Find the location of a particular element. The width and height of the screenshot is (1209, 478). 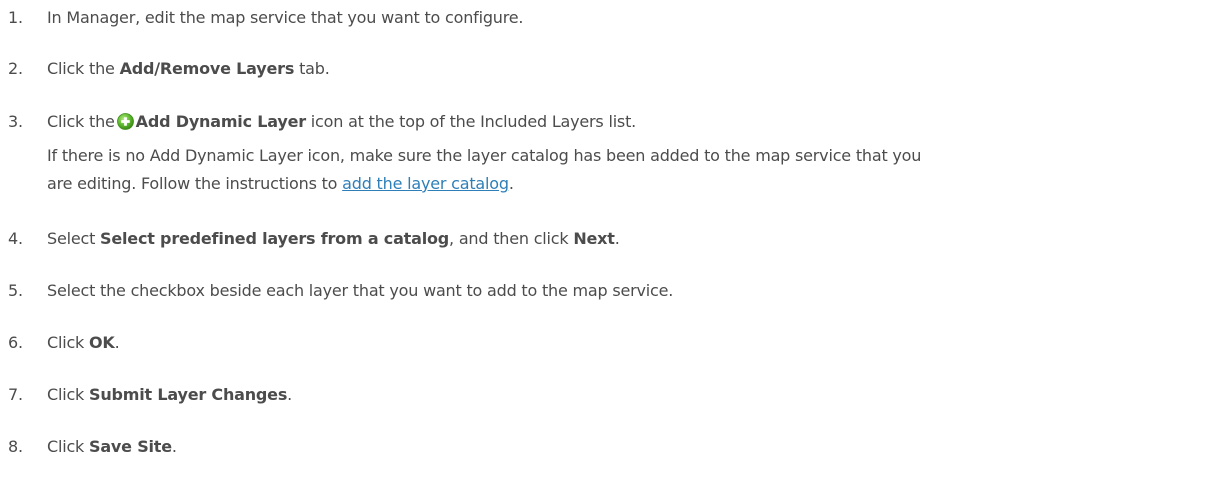

step-number: 2. is located at coordinates (15, 68).